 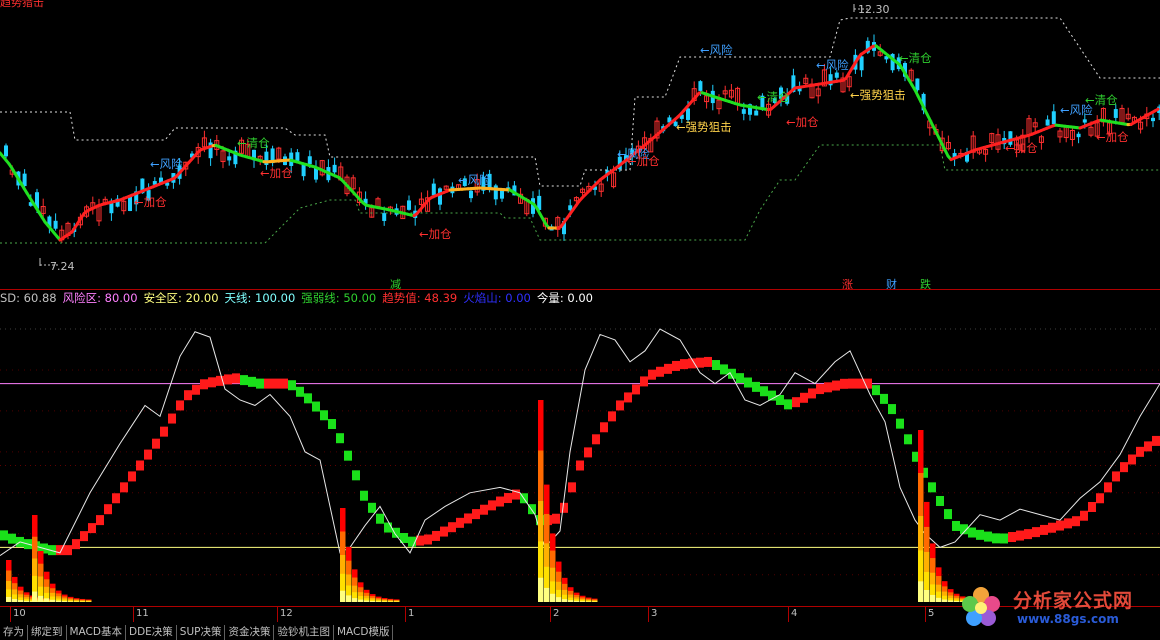 I want to click on formula-tab: 绑定到, so click(x=47, y=632).